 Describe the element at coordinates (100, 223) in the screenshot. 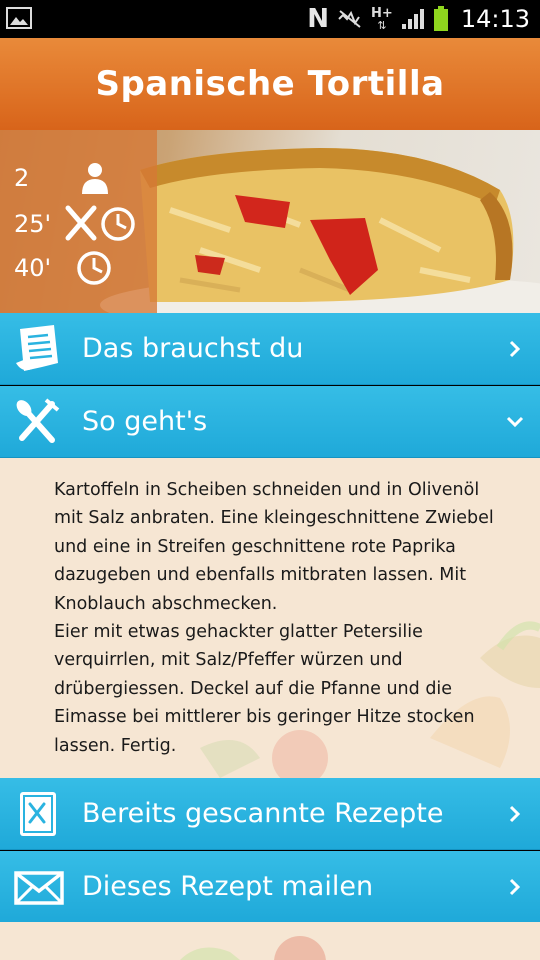

I see `prep-clock-icon` at that location.